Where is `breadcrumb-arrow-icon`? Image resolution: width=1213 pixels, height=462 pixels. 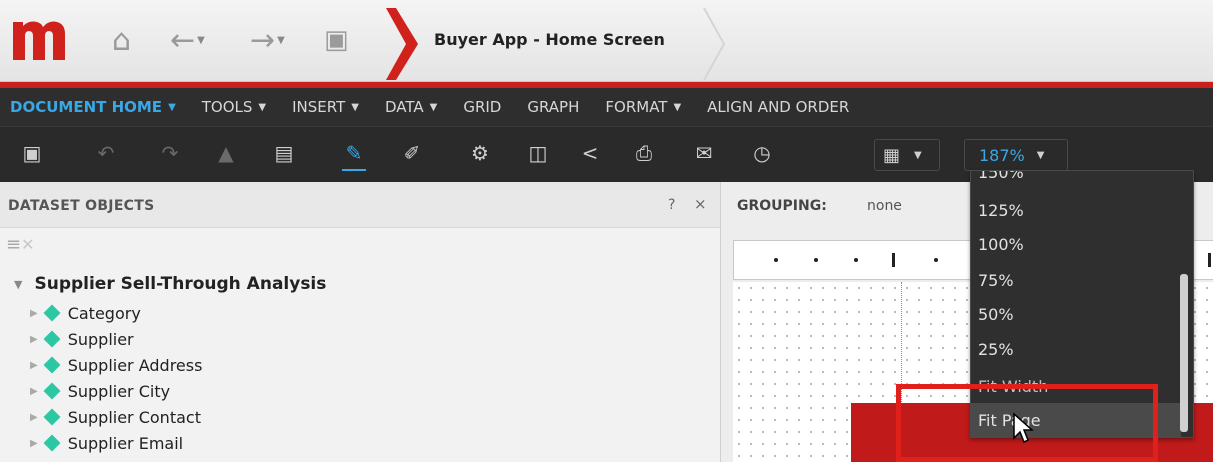 breadcrumb-arrow-icon is located at coordinates (402, 44).